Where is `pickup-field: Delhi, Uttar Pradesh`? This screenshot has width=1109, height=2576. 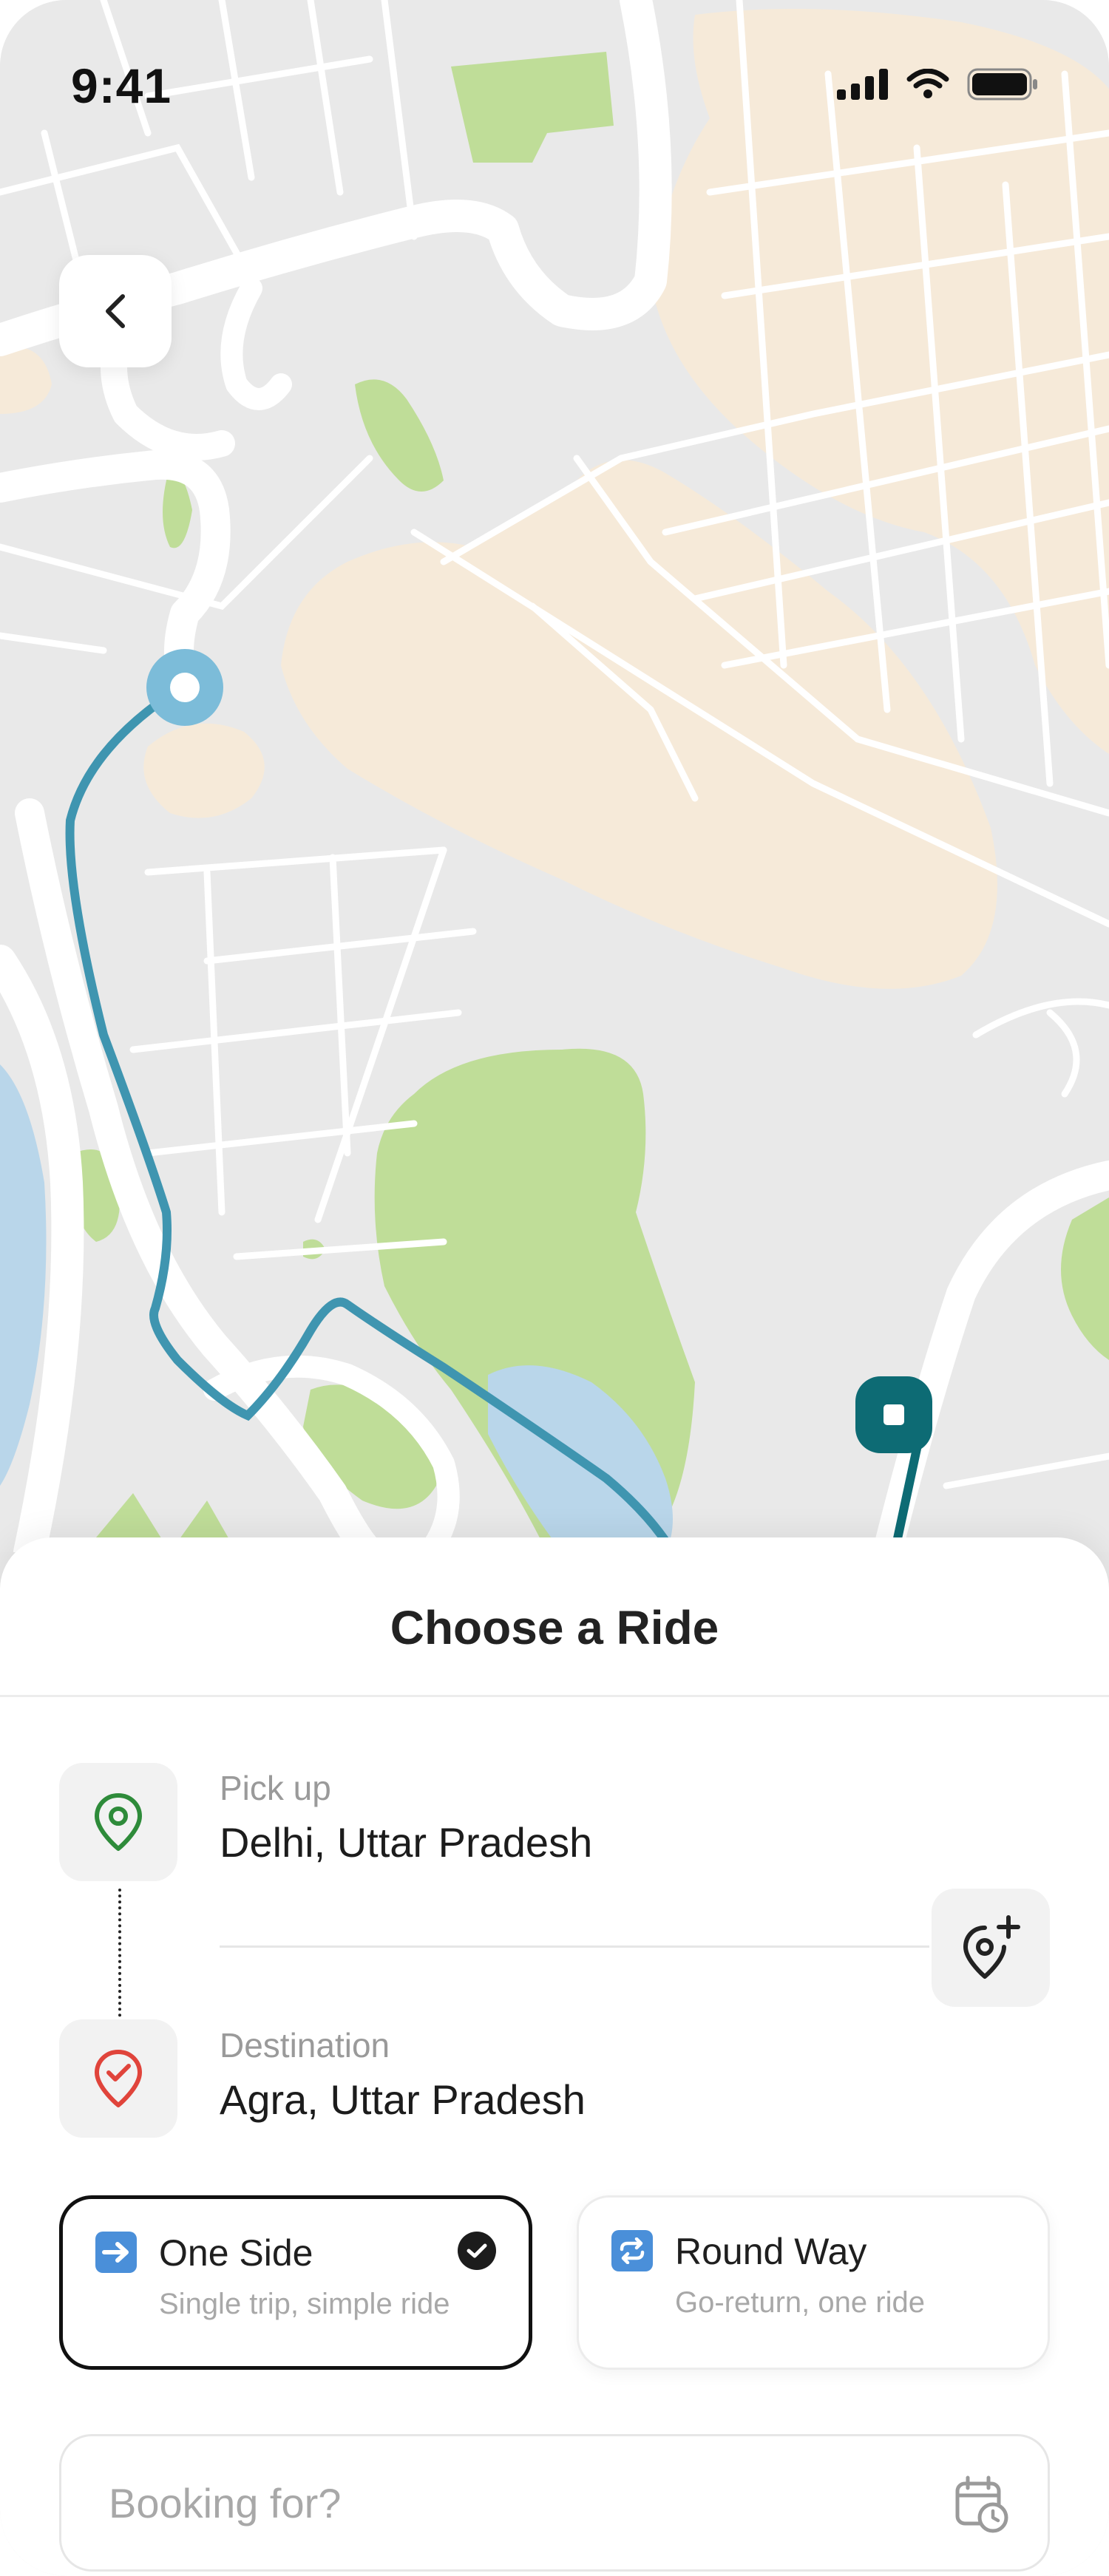
pickup-field: Delhi, Uttar Pradesh is located at coordinates (406, 1842).